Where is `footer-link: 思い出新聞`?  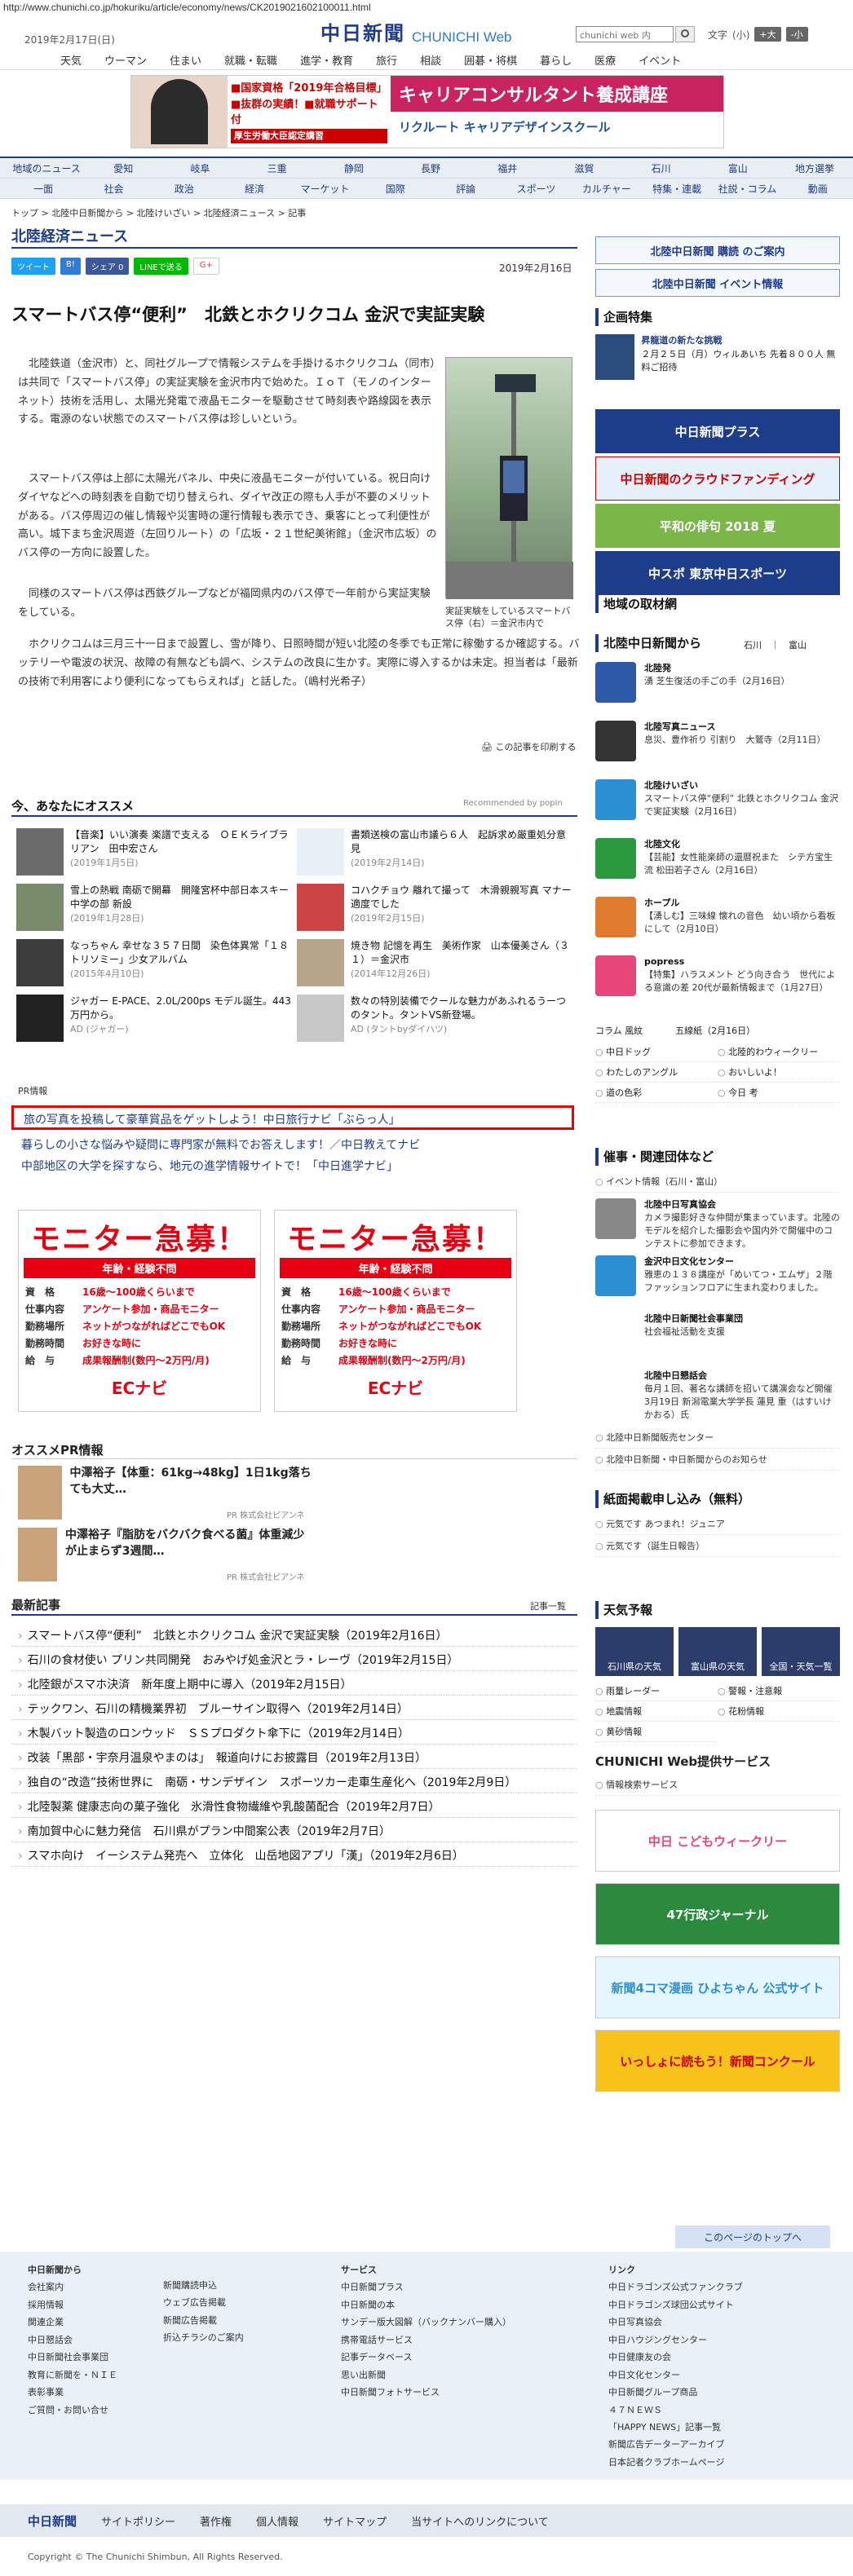 footer-link: 思い出新聞 is located at coordinates (426, 2375).